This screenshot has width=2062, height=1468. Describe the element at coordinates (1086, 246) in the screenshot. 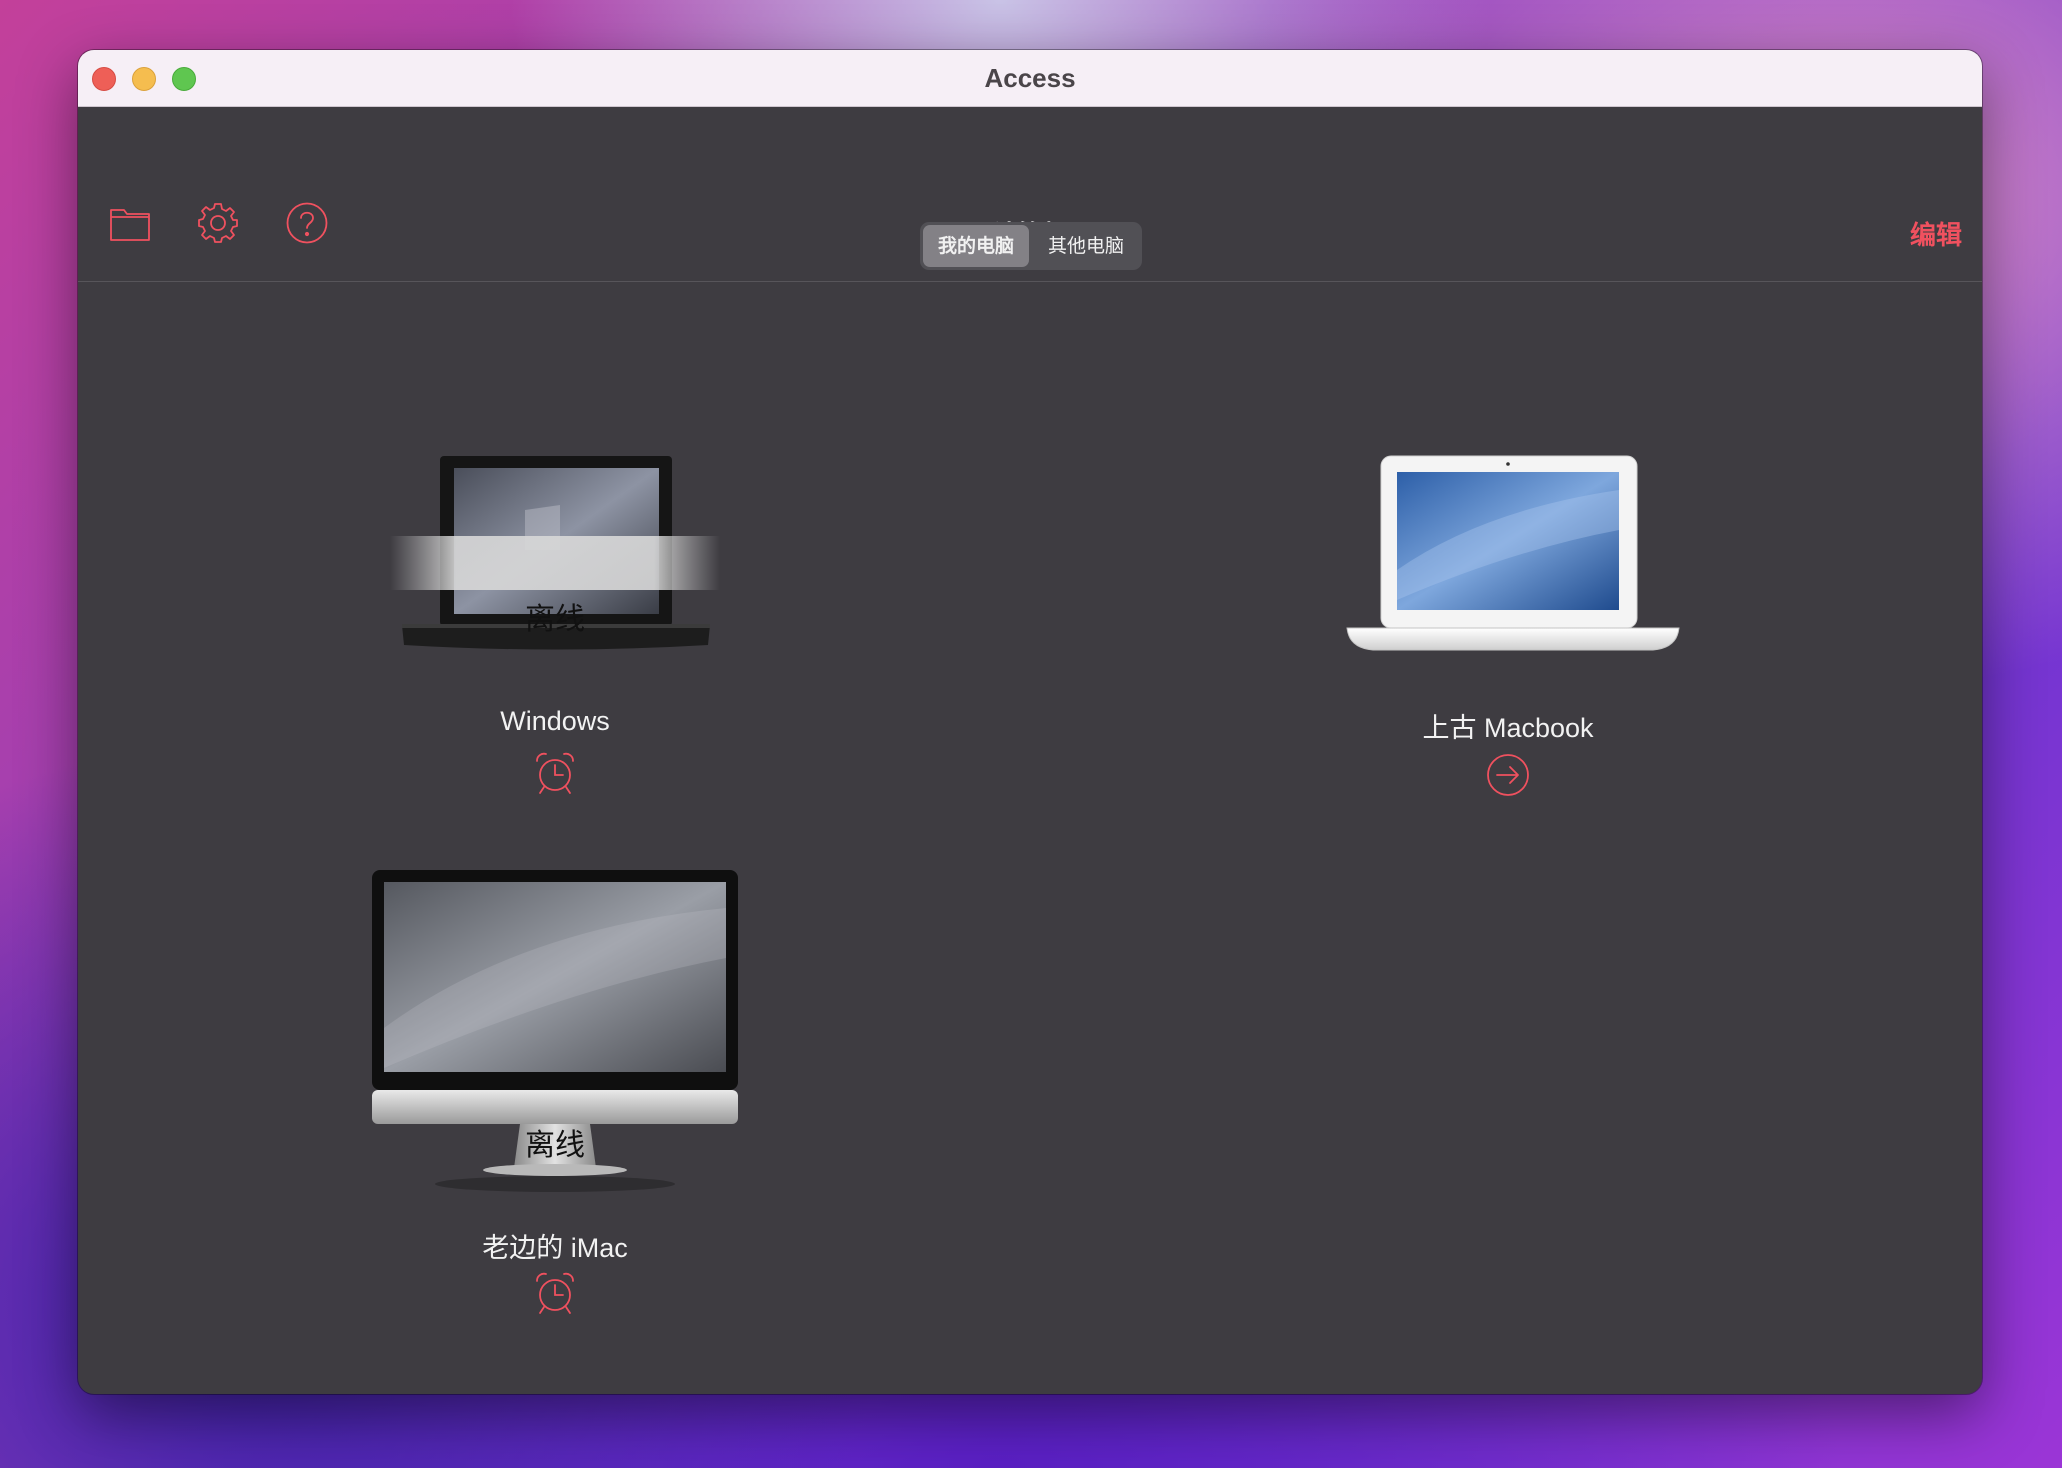

I see `tab-other-computers: 其他电脑` at that location.